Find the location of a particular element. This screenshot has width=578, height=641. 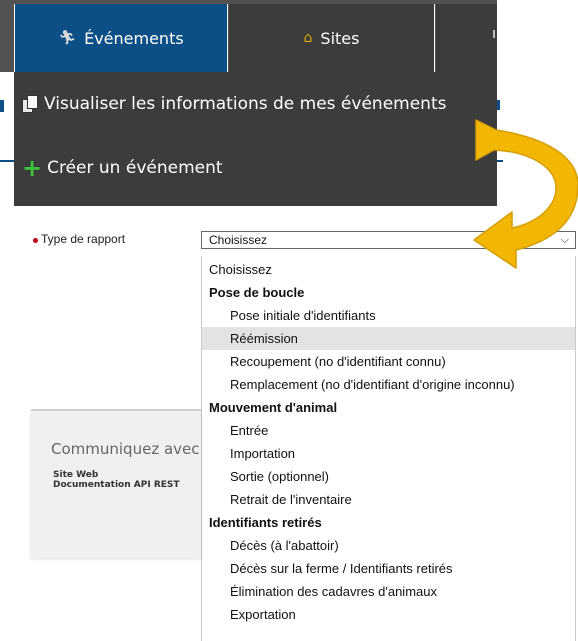

main-tab-bar: 🏃︎ Événements ⌂ Sites is located at coordinates (248, 36).